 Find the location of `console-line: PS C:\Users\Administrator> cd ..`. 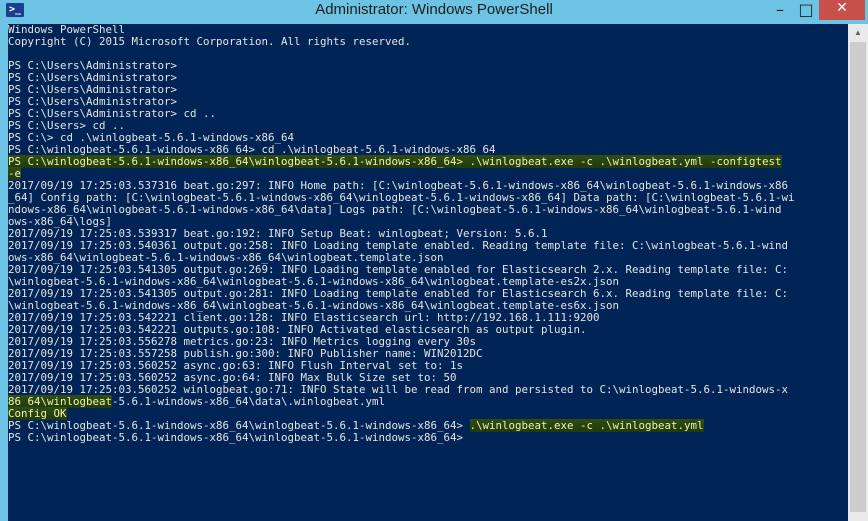

console-line: PS C:\Users\Administrator> cd .. is located at coordinates (112, 113).